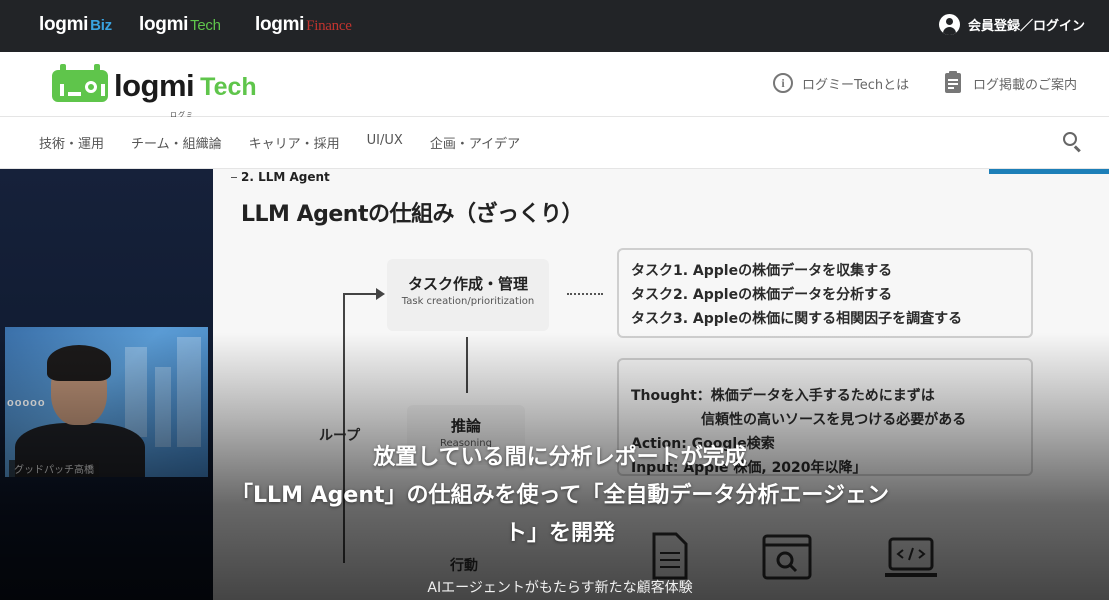 The image size is (1109, 600). What do you see at coordinates (176, 142) in the screenshot?
I see `nav-item-team: チーム・組織論` at bounding box center [176, 142].